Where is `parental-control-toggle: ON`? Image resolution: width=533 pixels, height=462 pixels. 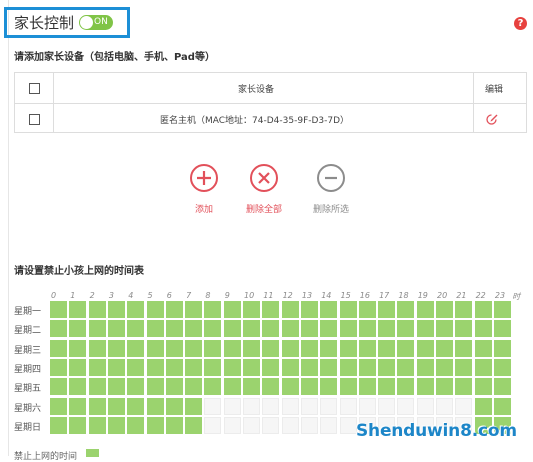 parental-control-toggle: ON is located at coordinates (96, 22).